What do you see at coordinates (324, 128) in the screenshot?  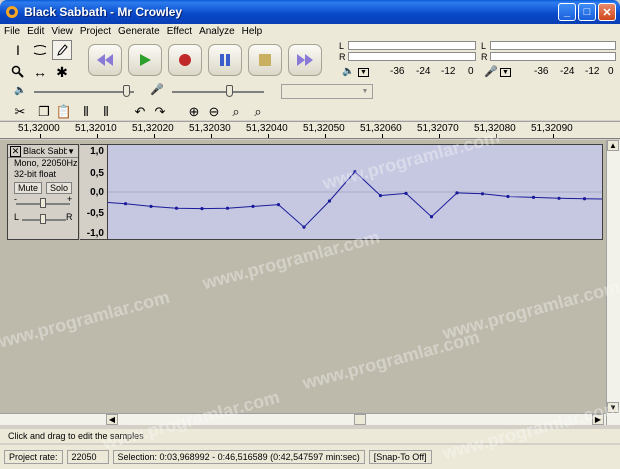 I see `ruler-tick-label: 51,32050` at bounding box center [324, 128].